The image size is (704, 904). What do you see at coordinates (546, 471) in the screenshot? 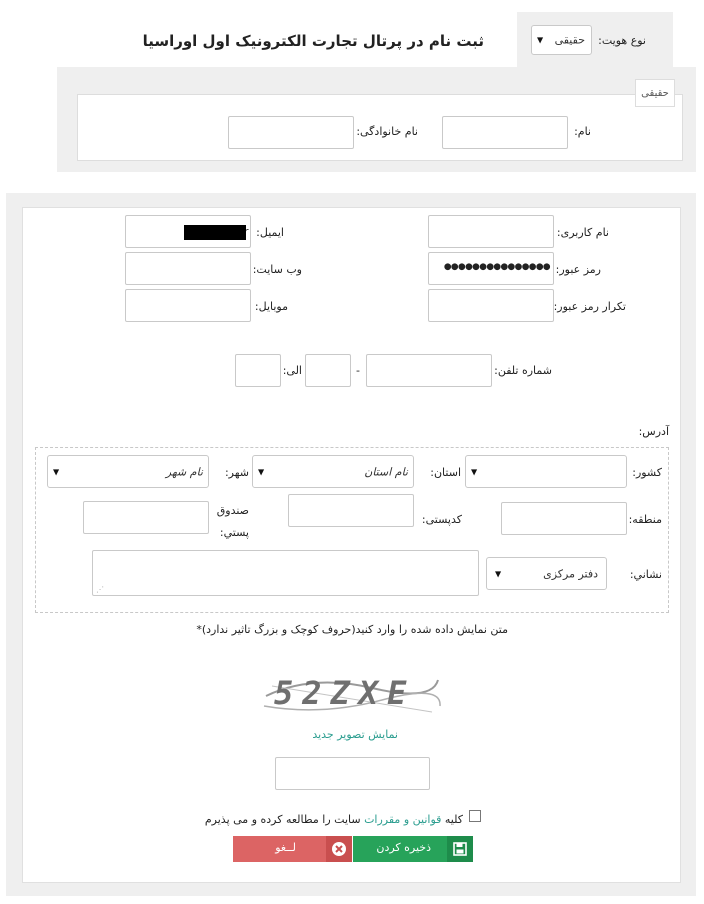
I see `country-select: ▼` at bounding box center [546, 471].